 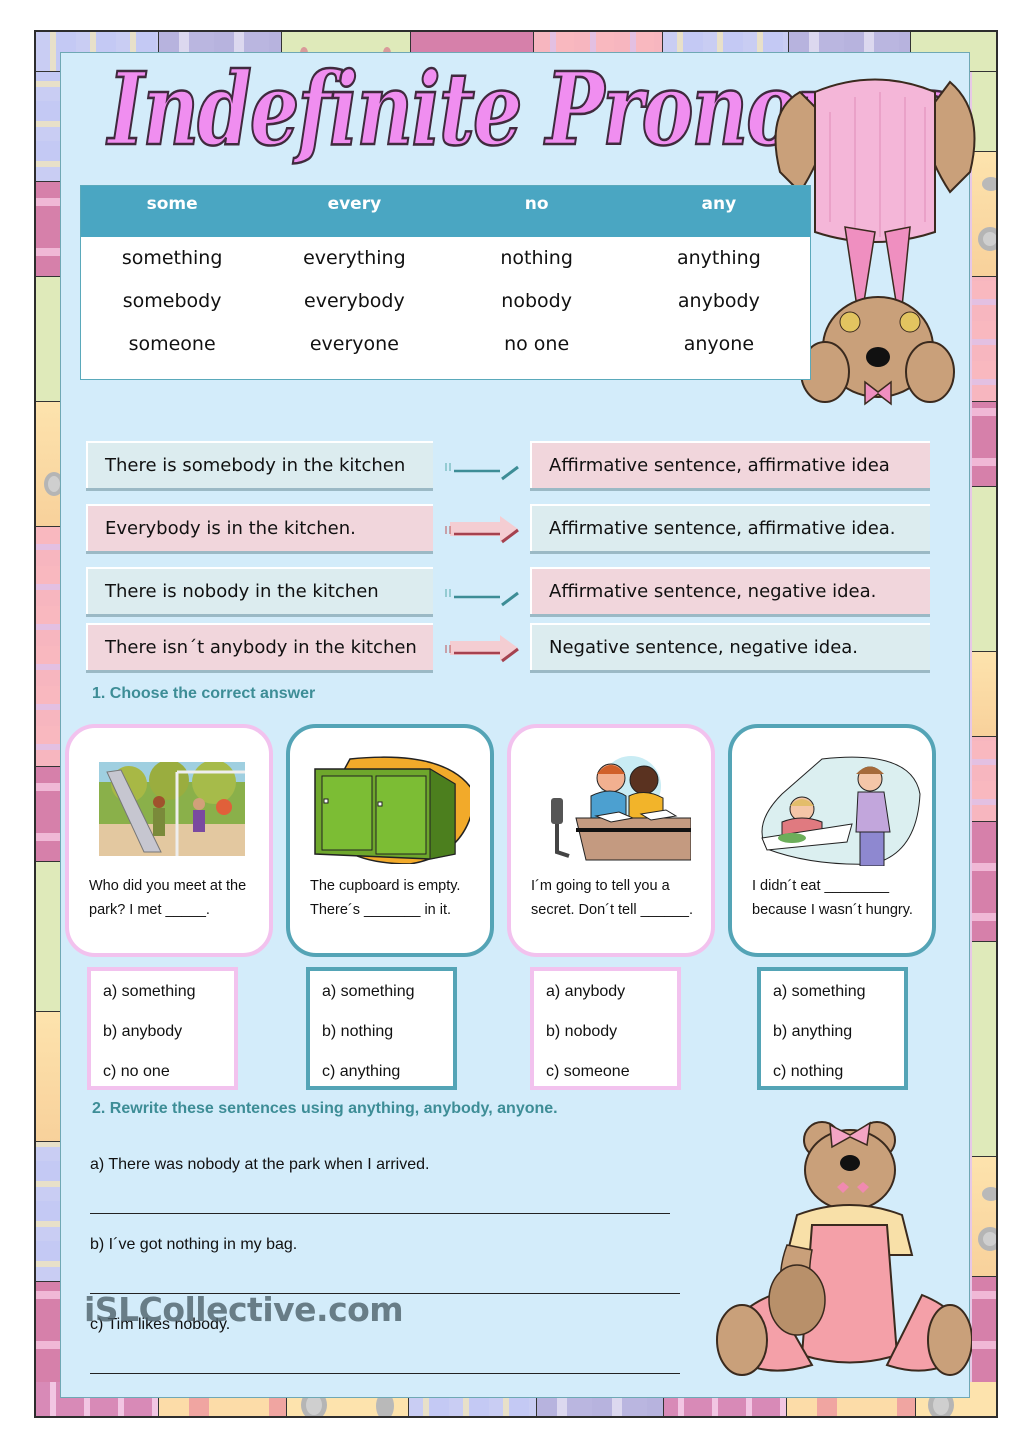 I want to click on example-sentence: There is somebody in the kitchen, so click(x=259, y=464).